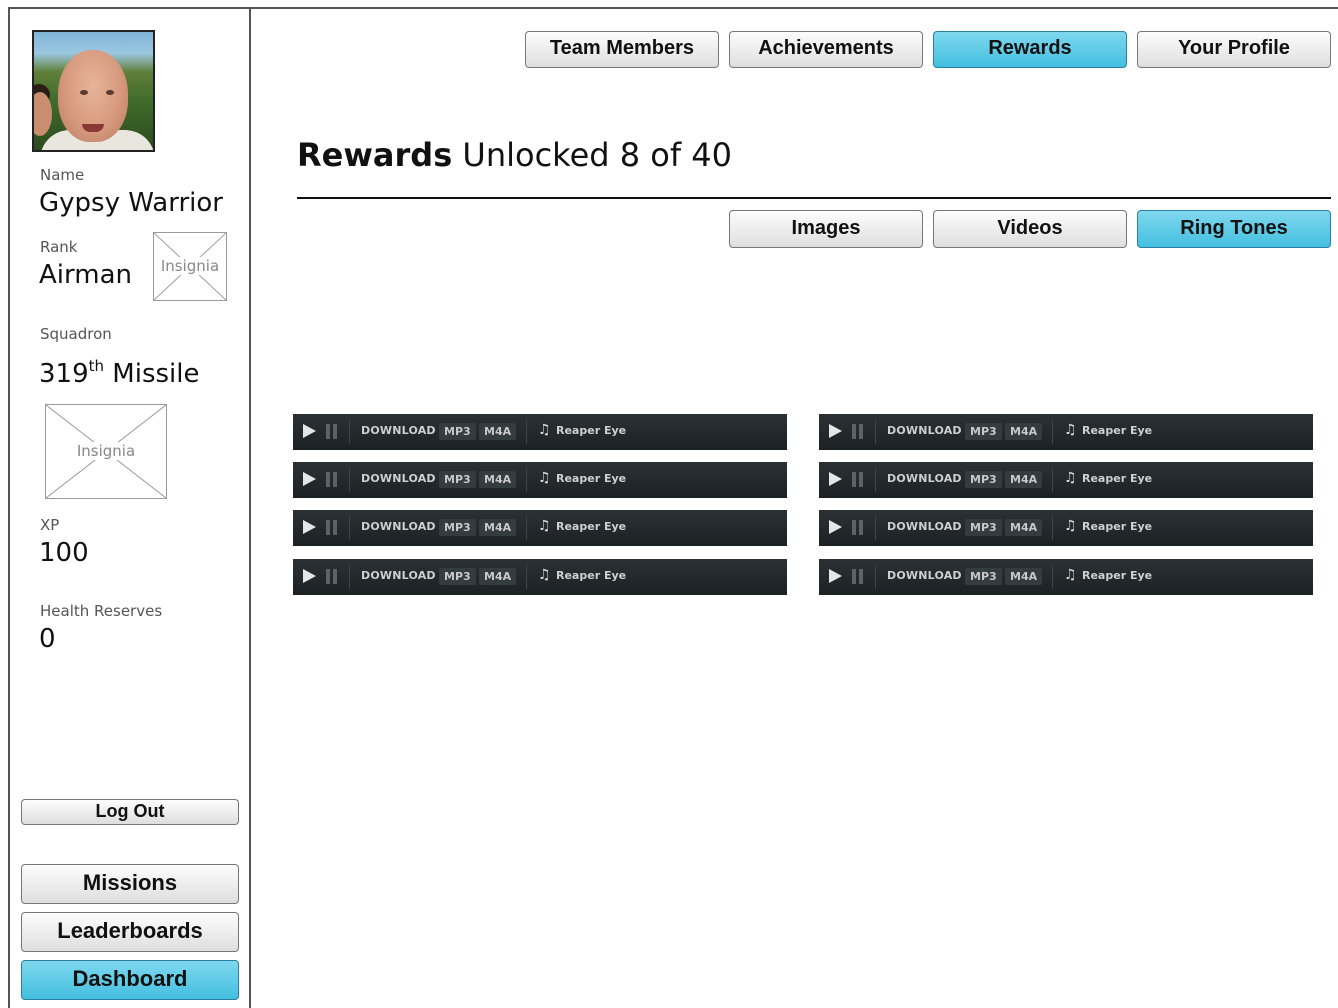 The height and width of the screenshot is (1008, 1338). Describe the element at coordinates (9, 507) in the screenshot. I see `frame-left-border` at that location.